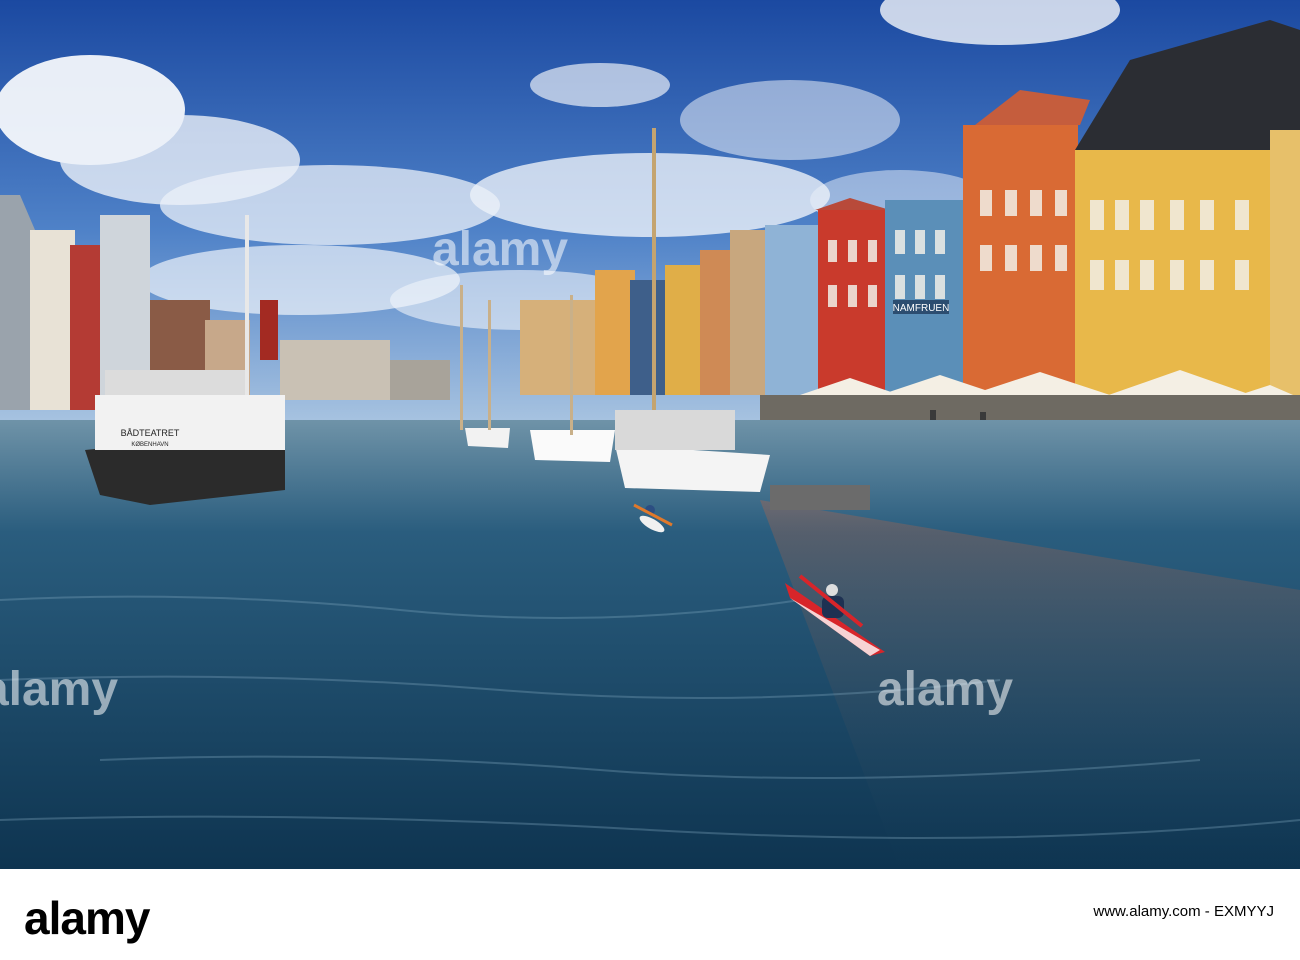 The height and width of the screenshot is (960, 1300). Describe the element at coordinates (945, 689) in the screenshot. I see `watermark-center: alamy` at that location.